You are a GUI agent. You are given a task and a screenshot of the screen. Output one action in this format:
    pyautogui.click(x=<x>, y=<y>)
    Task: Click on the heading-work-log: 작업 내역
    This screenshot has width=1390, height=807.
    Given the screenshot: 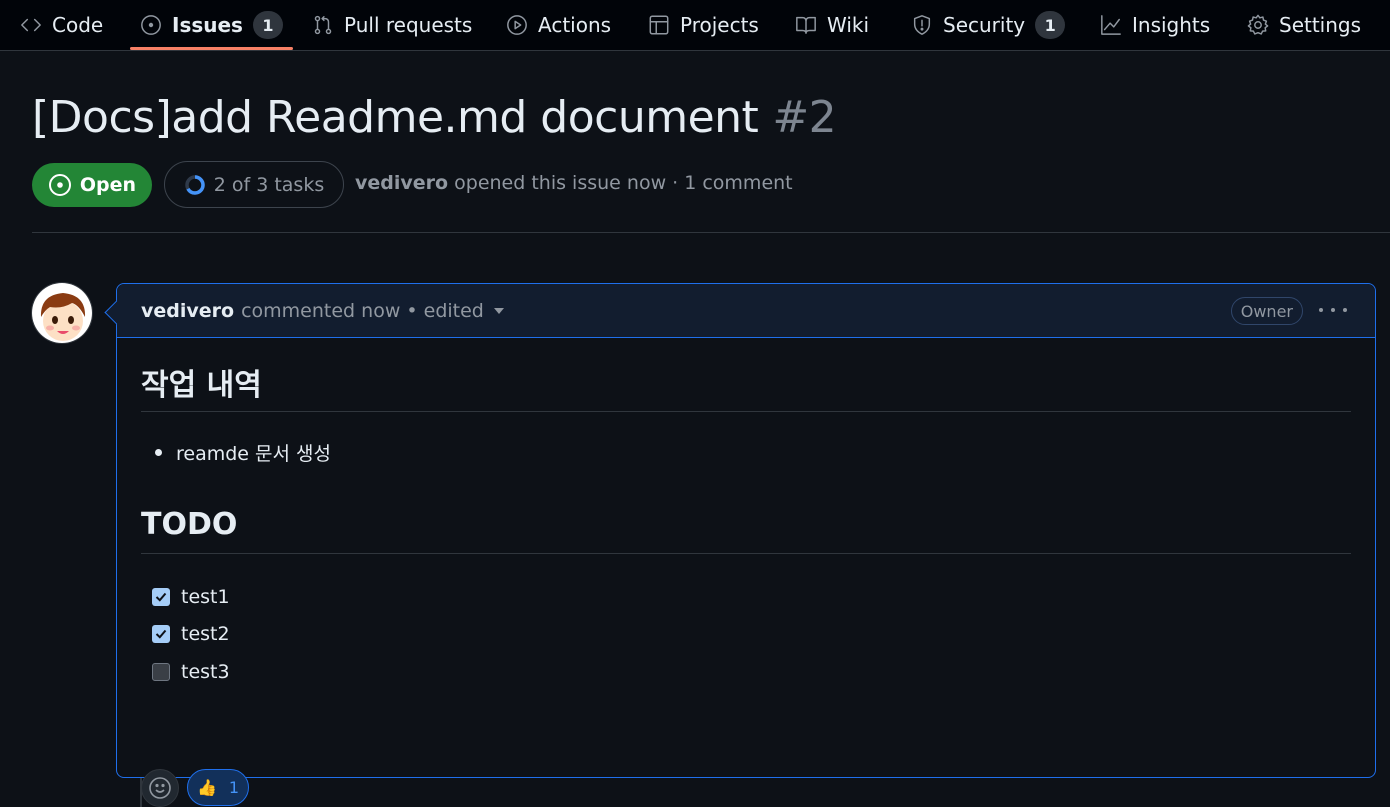 What is the action you would take?
    pyautogui.click(x=746, y=386)
    